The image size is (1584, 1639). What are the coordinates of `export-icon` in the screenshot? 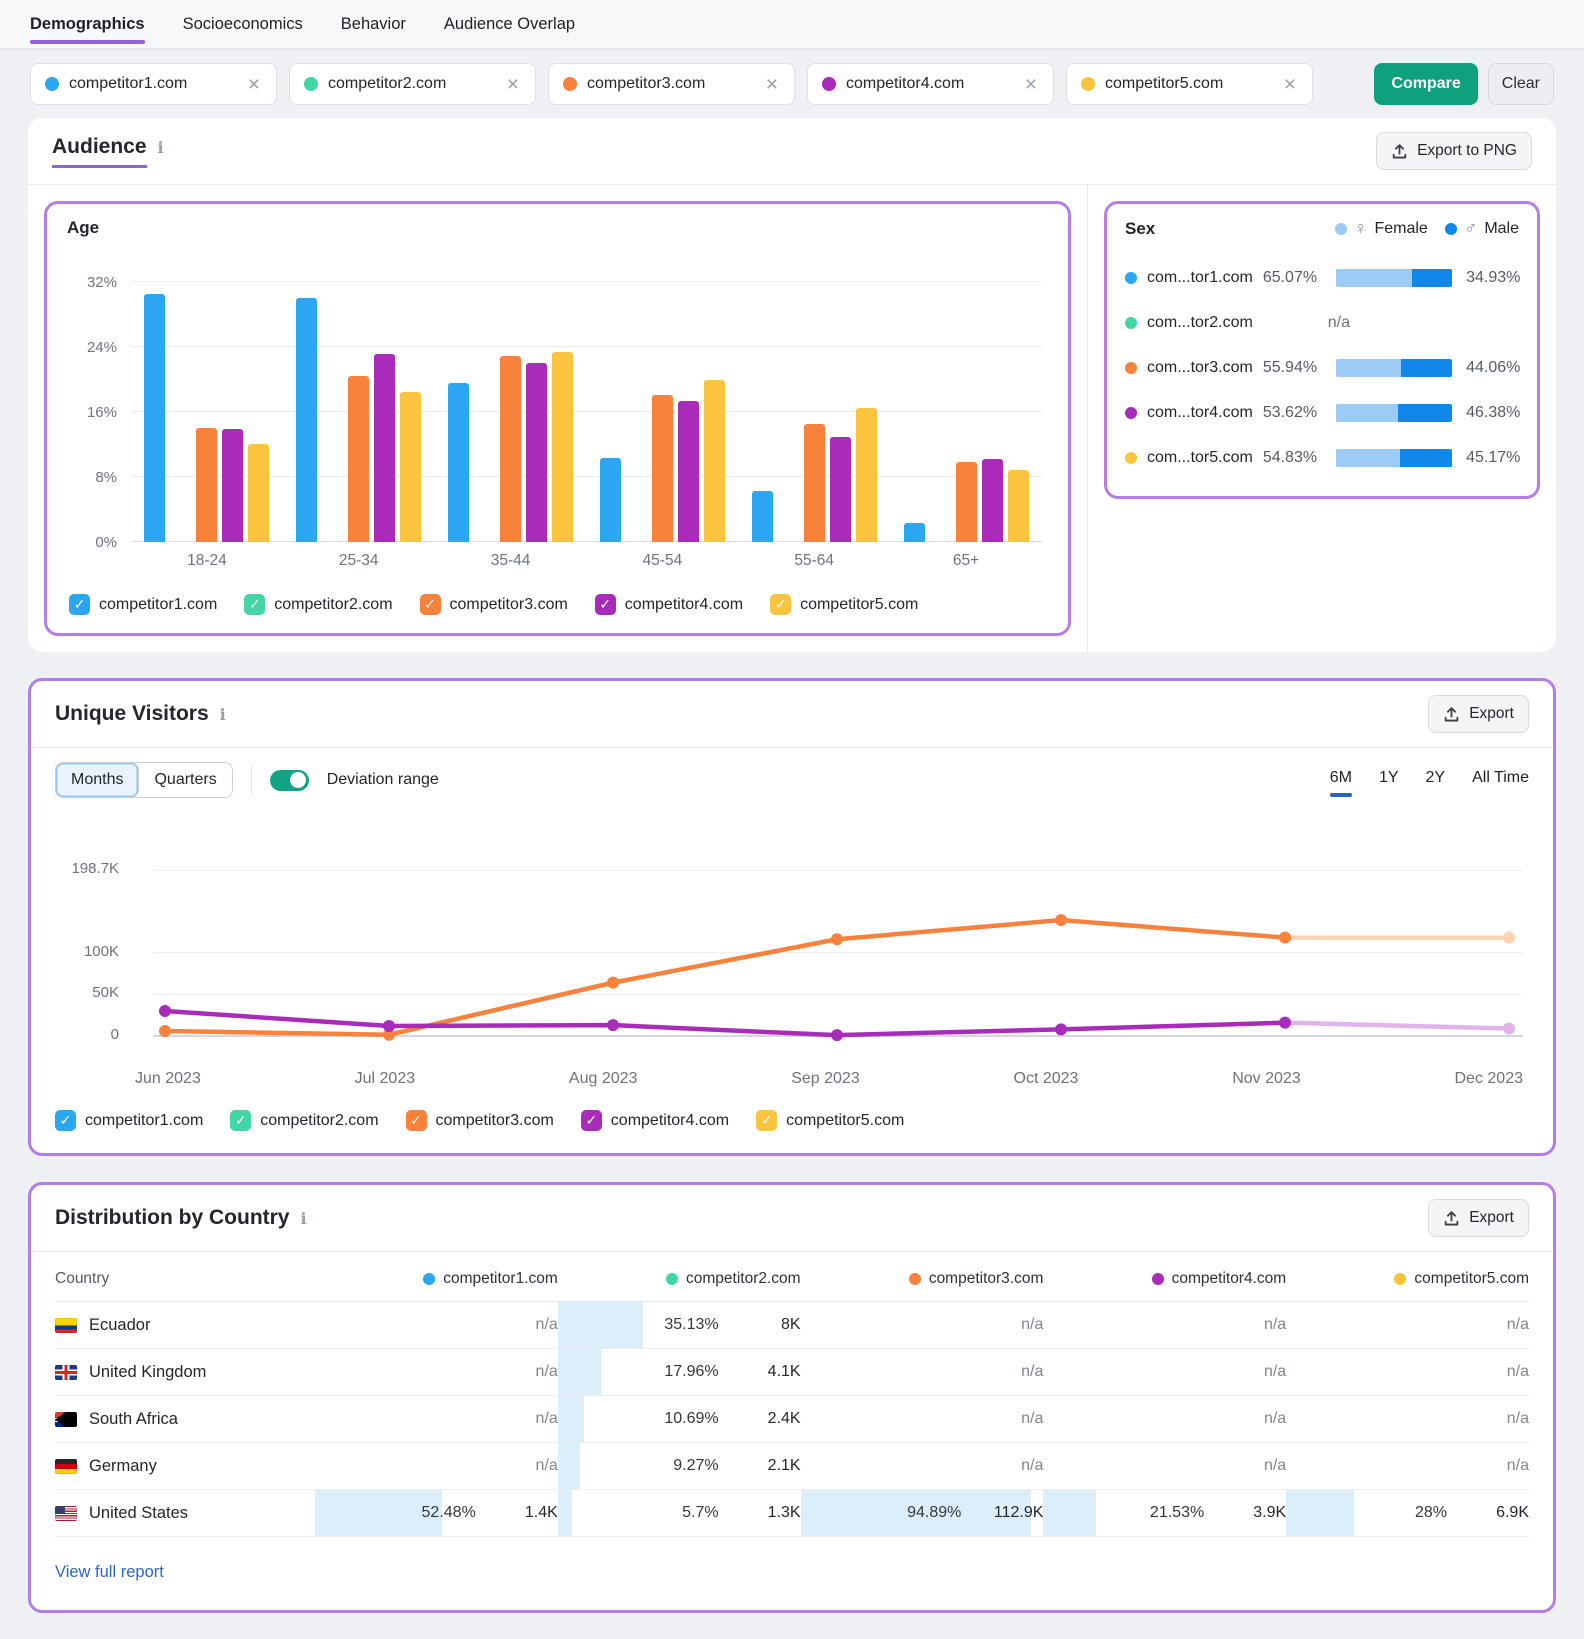 It's located at (1399, 150).